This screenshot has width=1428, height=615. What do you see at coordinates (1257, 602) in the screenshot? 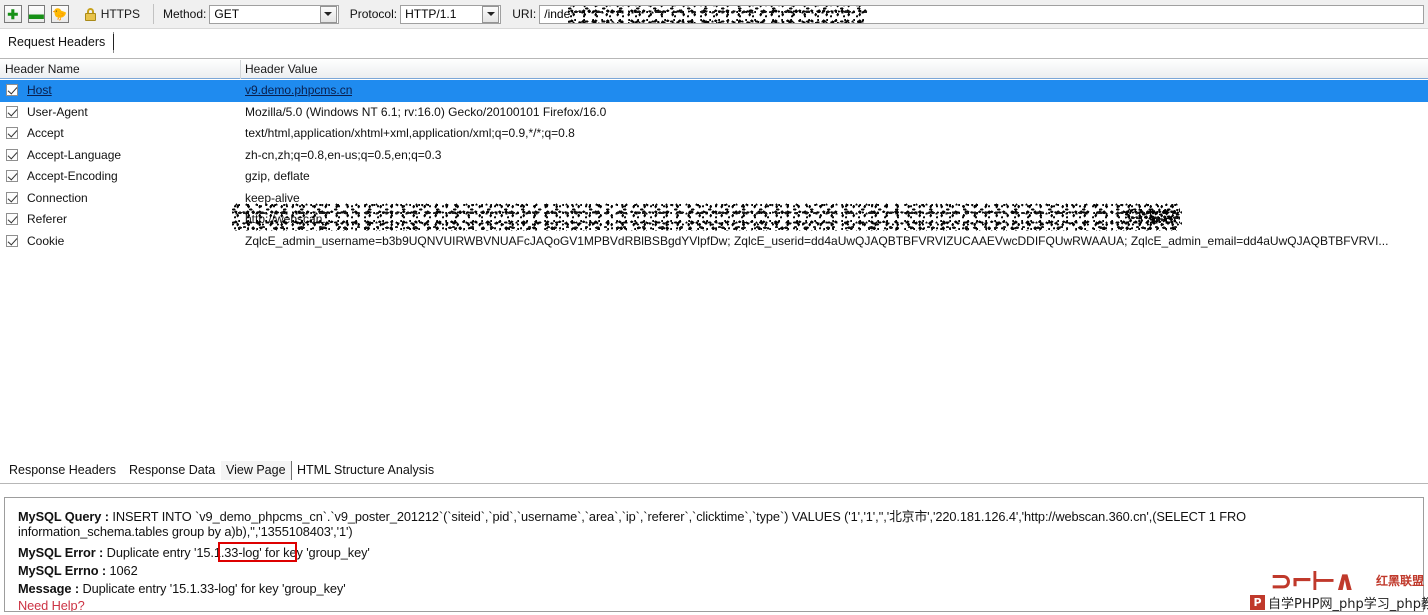
I see `watermark-badge-icon: P` at bounding box center [1257, 602].